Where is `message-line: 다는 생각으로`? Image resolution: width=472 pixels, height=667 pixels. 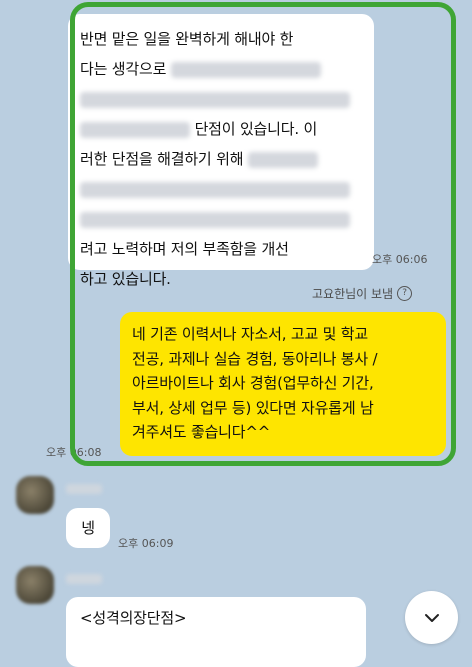
message-line: 다는 생각으로 is located at coordinates (221, 69).